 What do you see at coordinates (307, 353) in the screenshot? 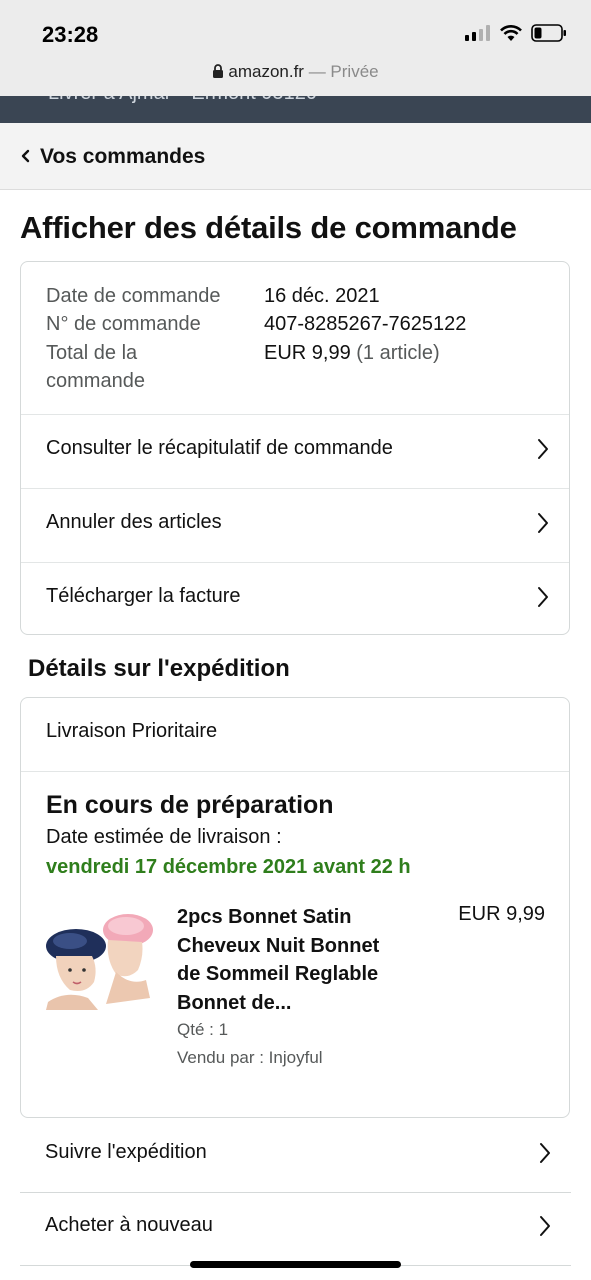
I see `order-total-amount: EUR 9,99` at bounding box center [307, 353].